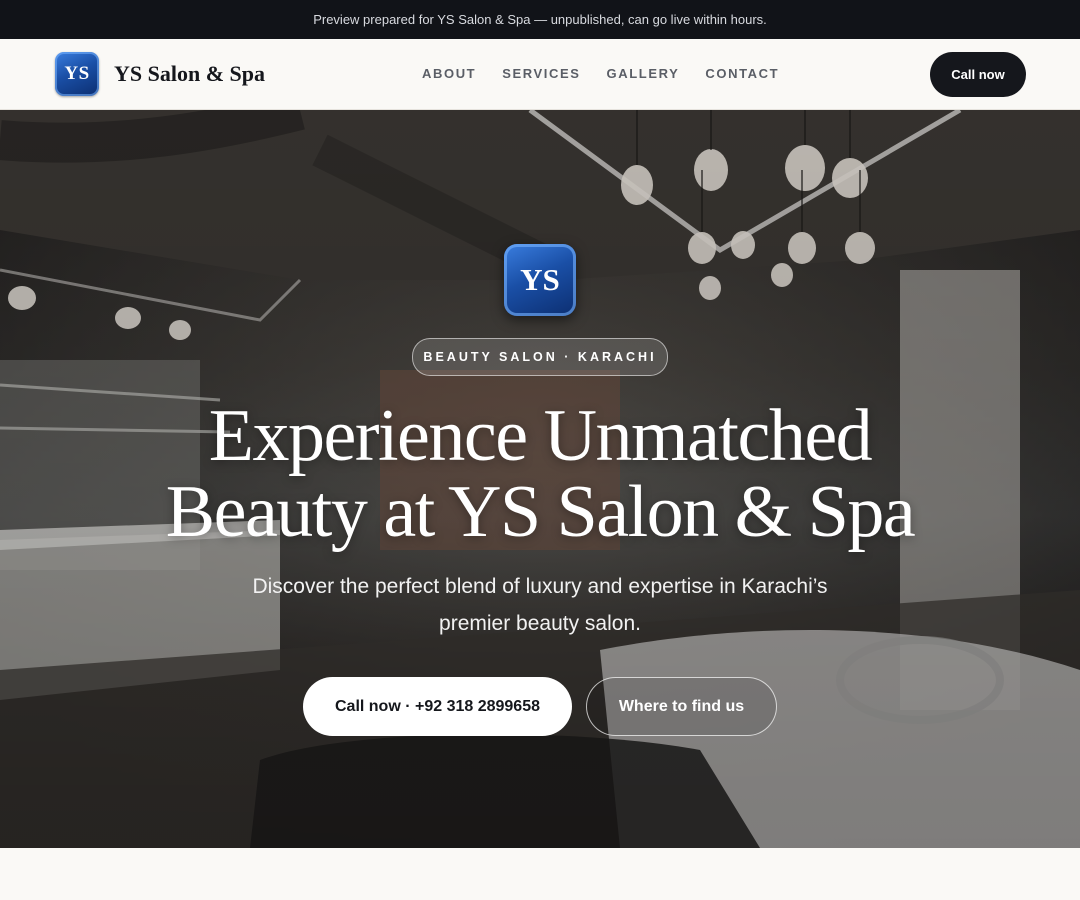  Describe the element at coordinates (681, 706) in the screenshot. I see `where-to-find-us-button: Where to find us` at that location.